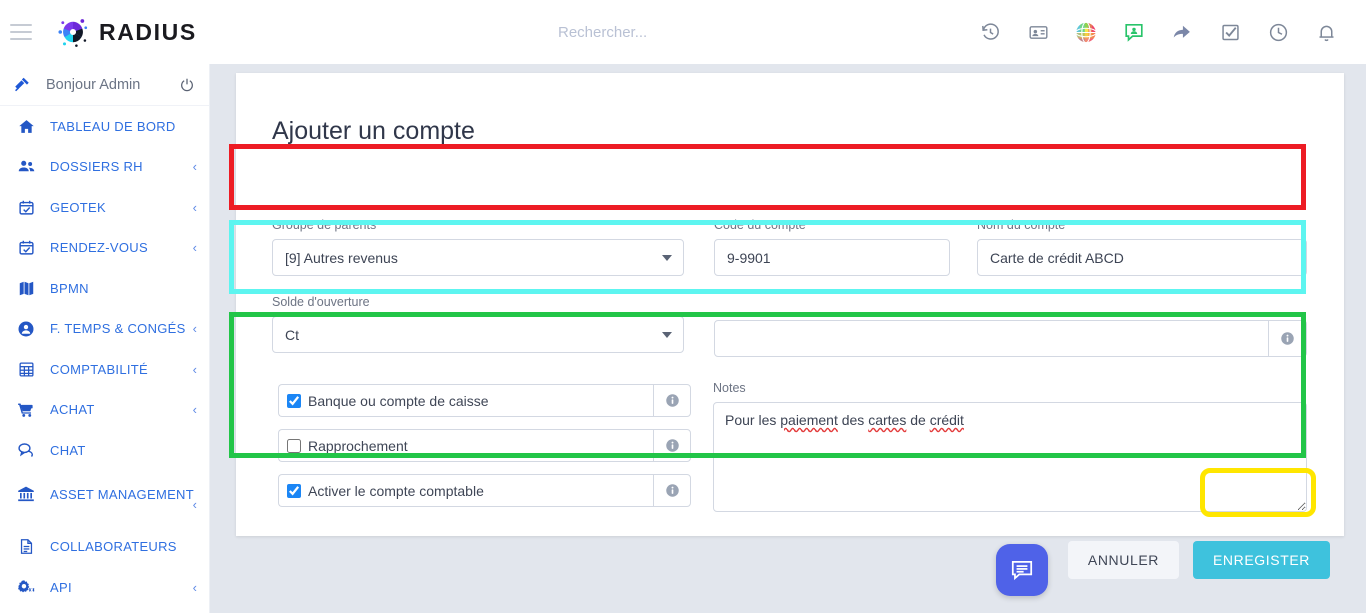 The image size is (1366, 613). What do you see at coordinates (1278, 32) in the screenshot?
I see `clock-icon` at bounding box center [1278, 32].